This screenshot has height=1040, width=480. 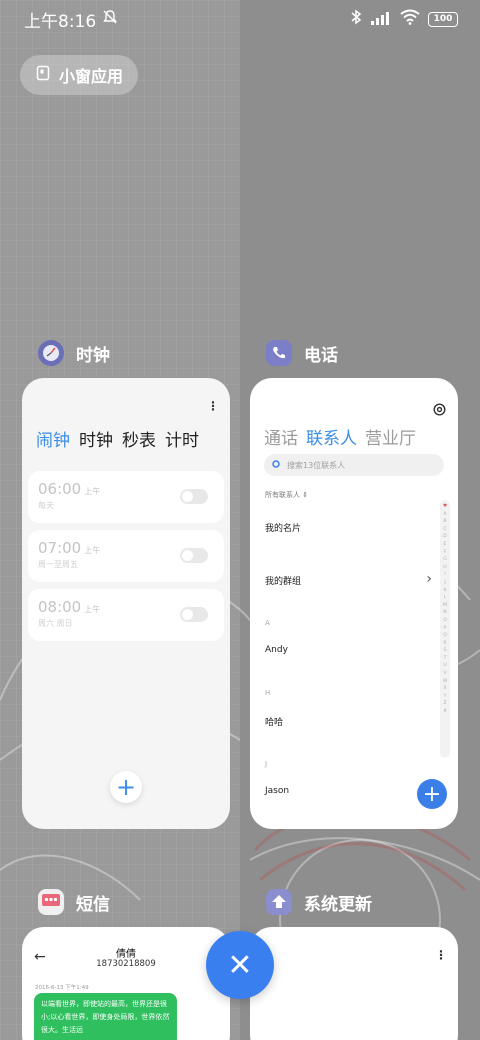 I want to click on contact-item: Andy, so click(x=276, y=650).